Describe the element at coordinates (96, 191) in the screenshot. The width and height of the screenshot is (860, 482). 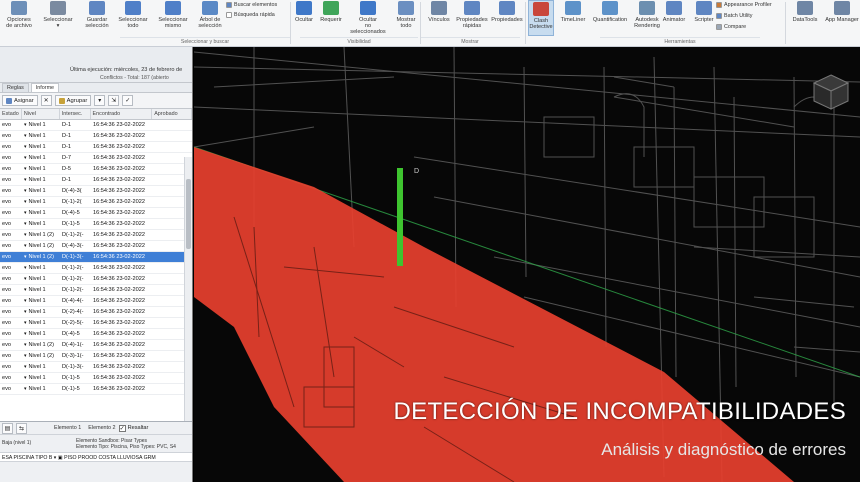
I see `table-row: evo ▾ Nivel 1 D(-4)-3(16:54:36 23-02-2022` at that location.